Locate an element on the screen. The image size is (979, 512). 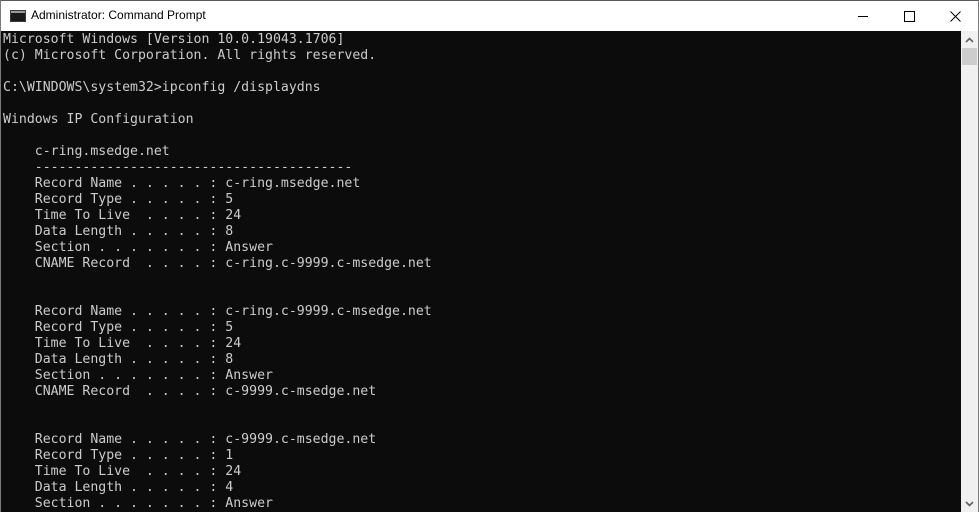
close-button is located at coordinates (955, 16).